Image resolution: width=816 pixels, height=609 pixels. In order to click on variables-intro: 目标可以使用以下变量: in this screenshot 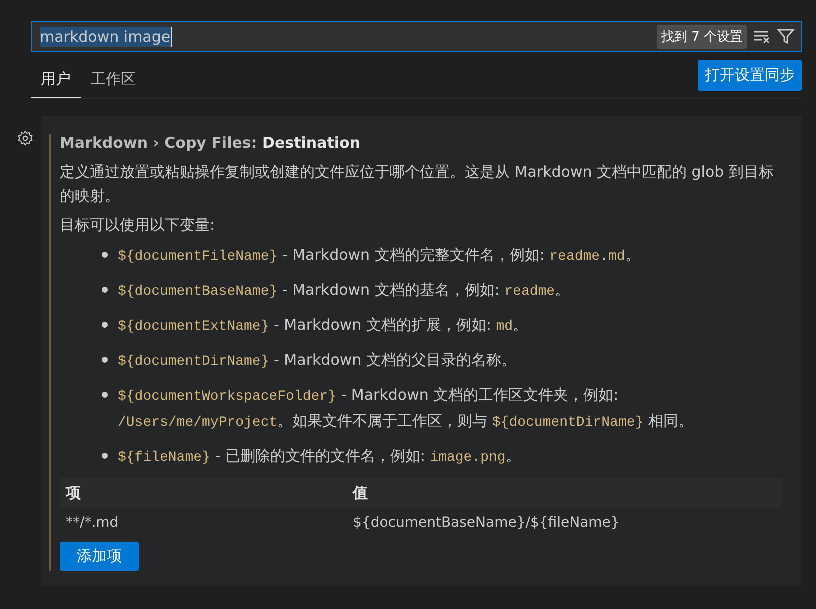, I will do `click(138, 225)`.